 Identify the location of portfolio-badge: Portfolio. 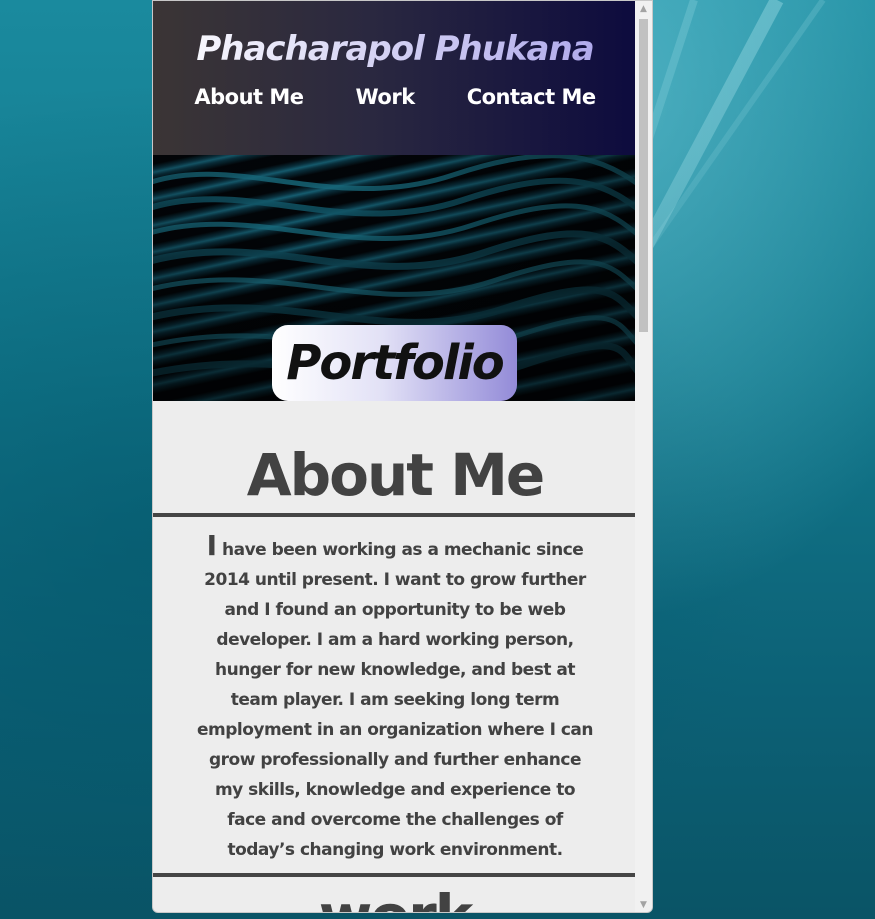
(394, 363).